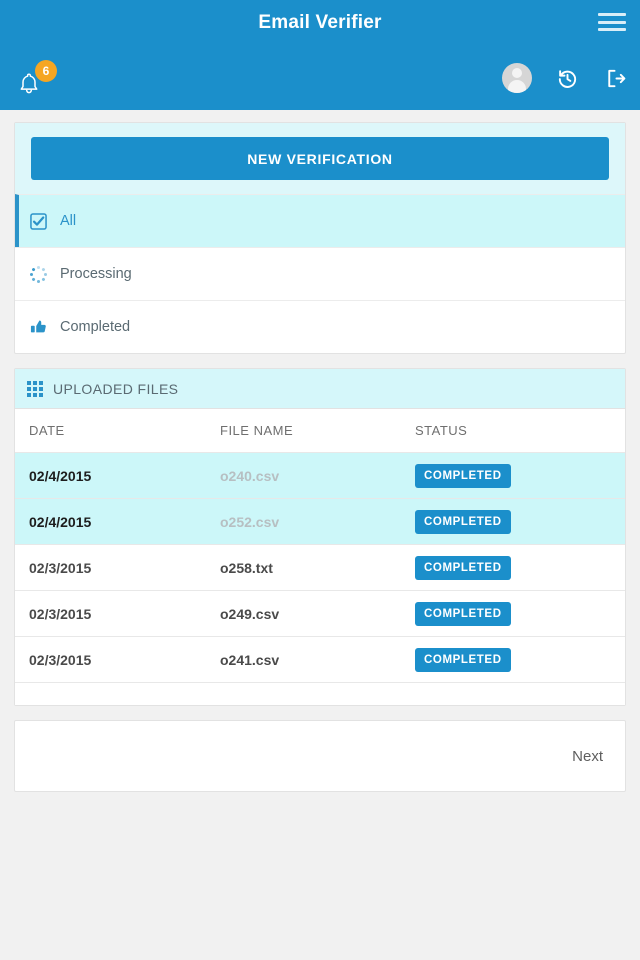  What do you see at coordinates (46, 71) in the screenshot?
I see `notification-count-badge: 6` at bounding box center [46, 71].